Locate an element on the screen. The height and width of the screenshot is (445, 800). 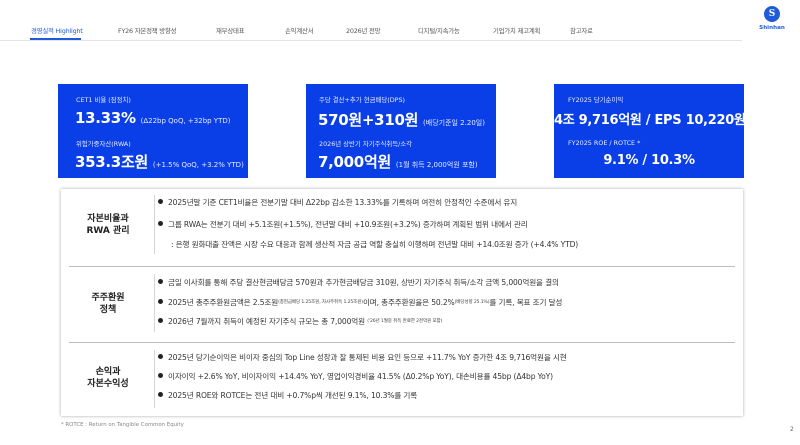
dps-record-date: (배당기준일 2.20일) is located at coordinates (454, 123).